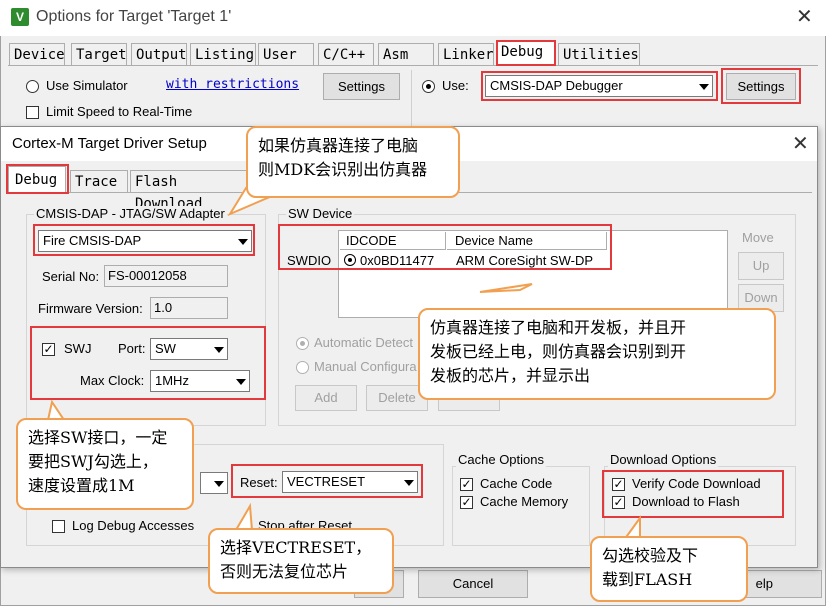  I want to click on callout-3-line-3: 速度设置成1M, so click(81, 485).